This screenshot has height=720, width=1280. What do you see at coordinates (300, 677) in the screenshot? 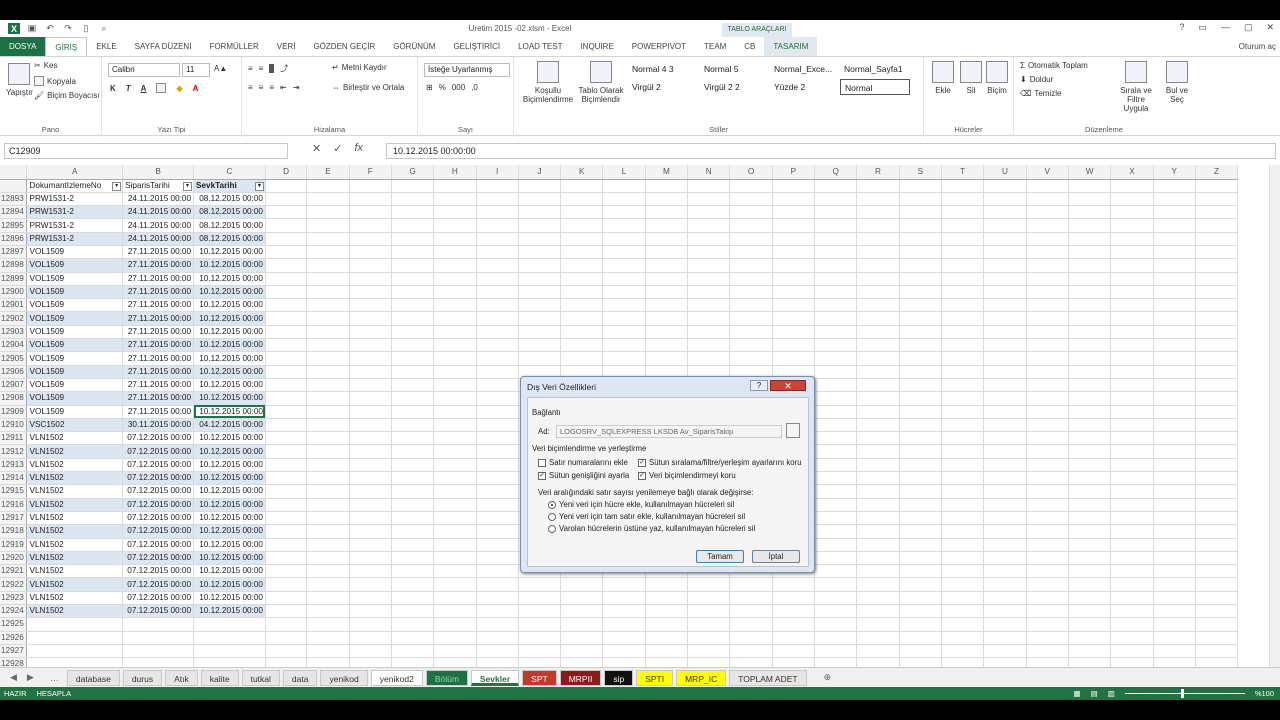
I see `sheet-tab: data` at bounding box center [300, 677].